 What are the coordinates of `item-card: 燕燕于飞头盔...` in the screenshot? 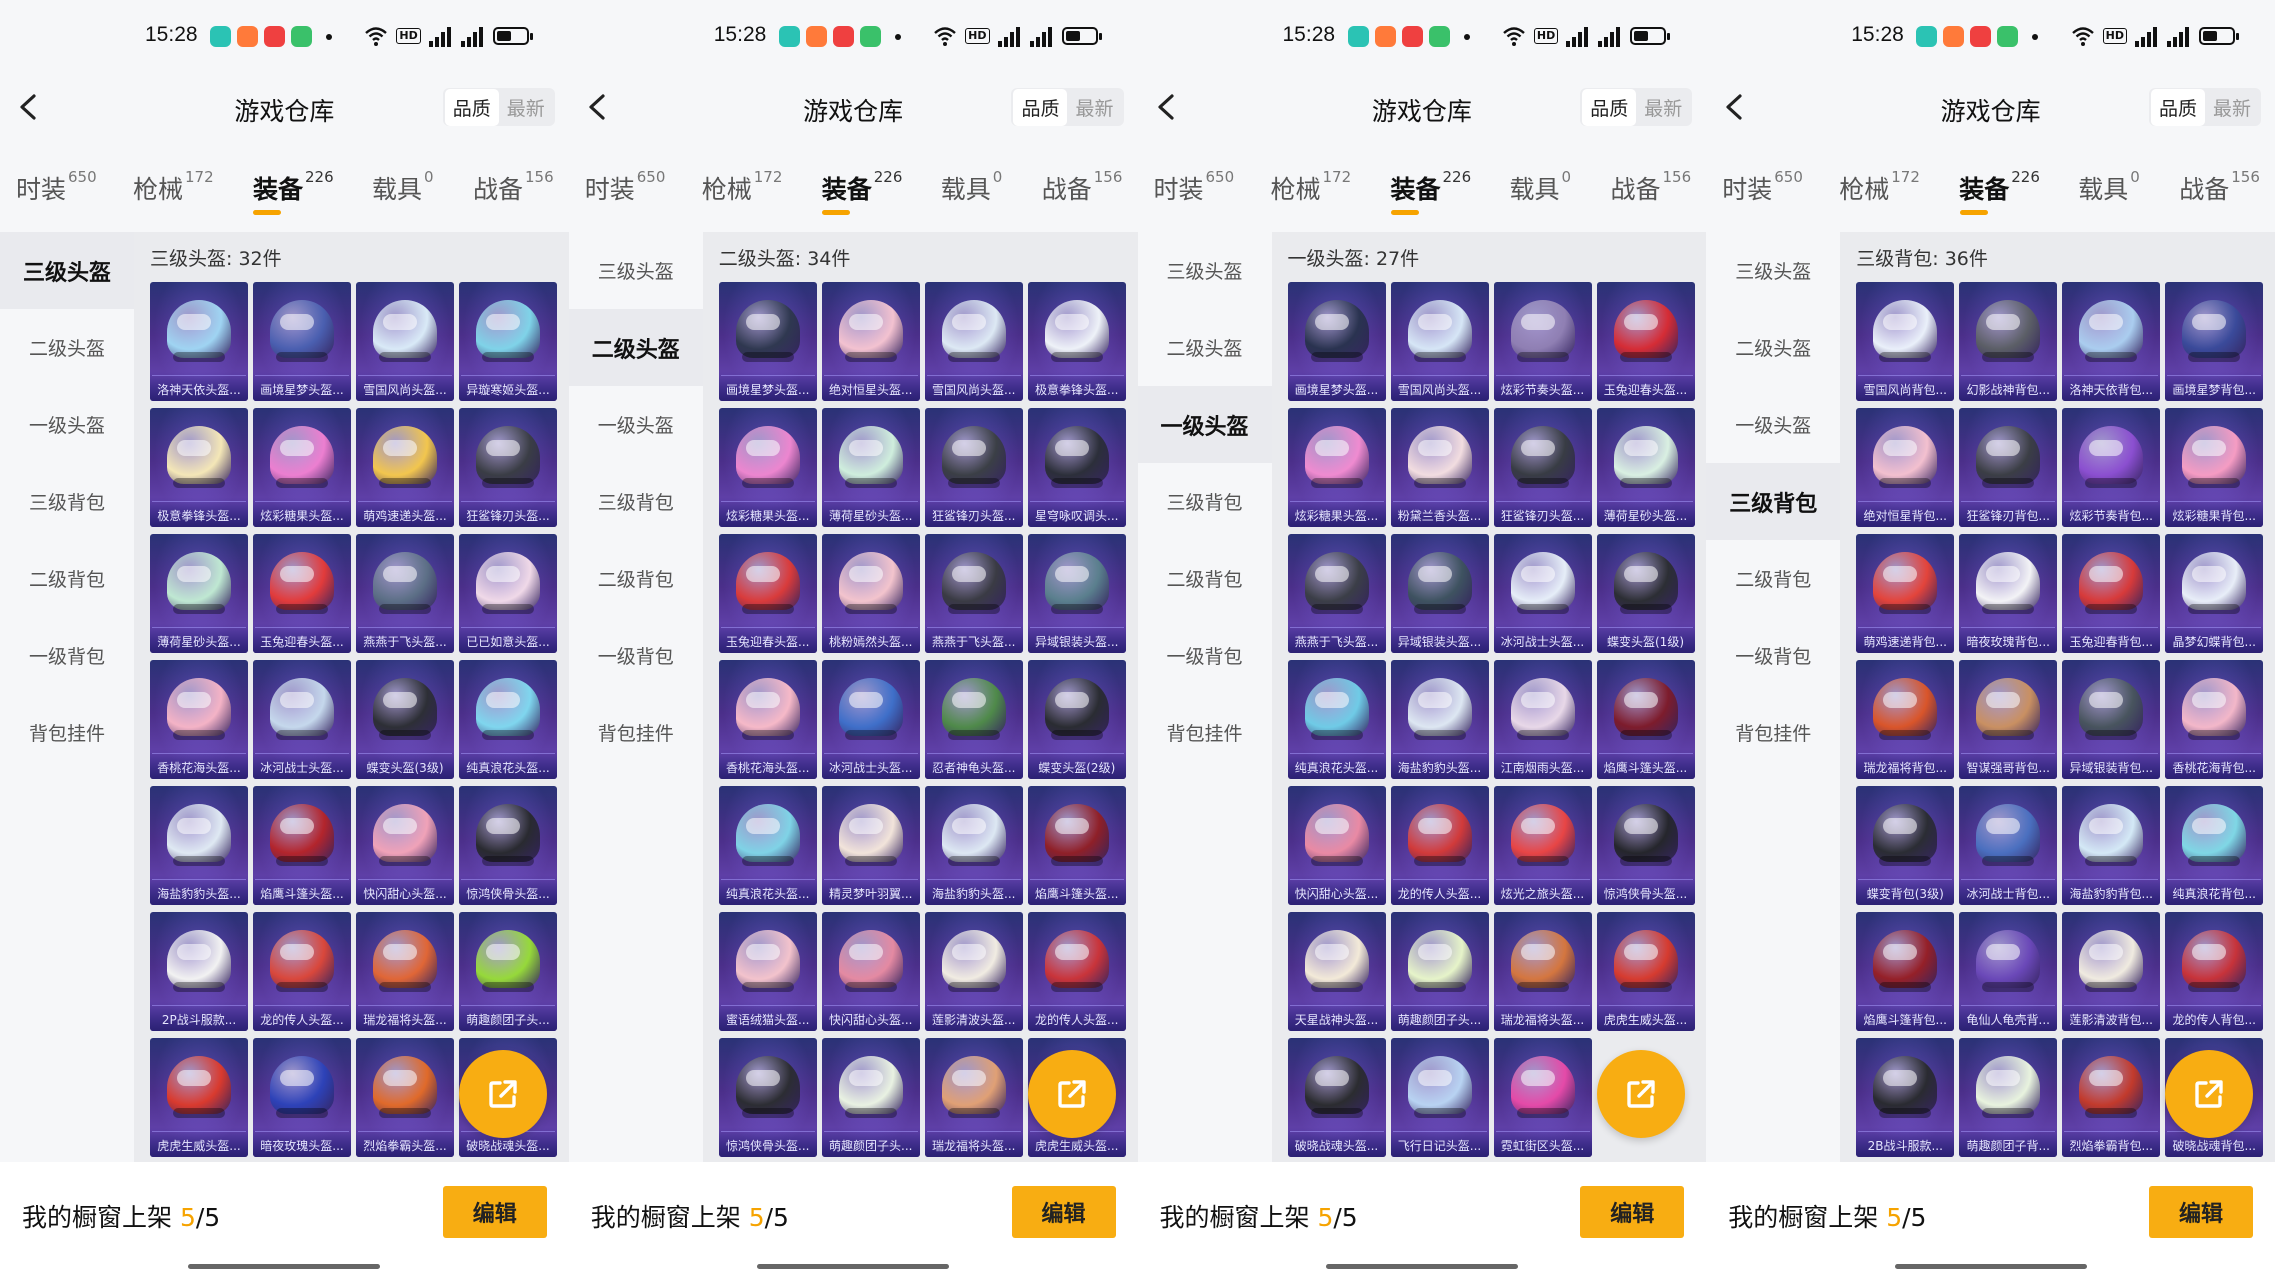 It's located at (1336, 593).